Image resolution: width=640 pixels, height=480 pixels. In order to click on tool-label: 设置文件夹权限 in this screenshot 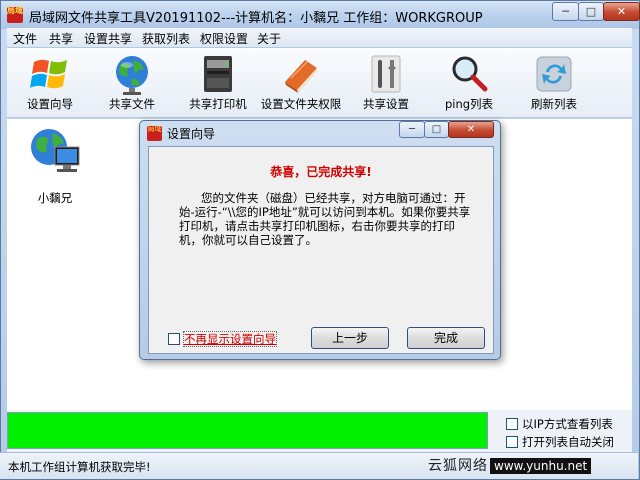, I will do `click(301, 104)`.